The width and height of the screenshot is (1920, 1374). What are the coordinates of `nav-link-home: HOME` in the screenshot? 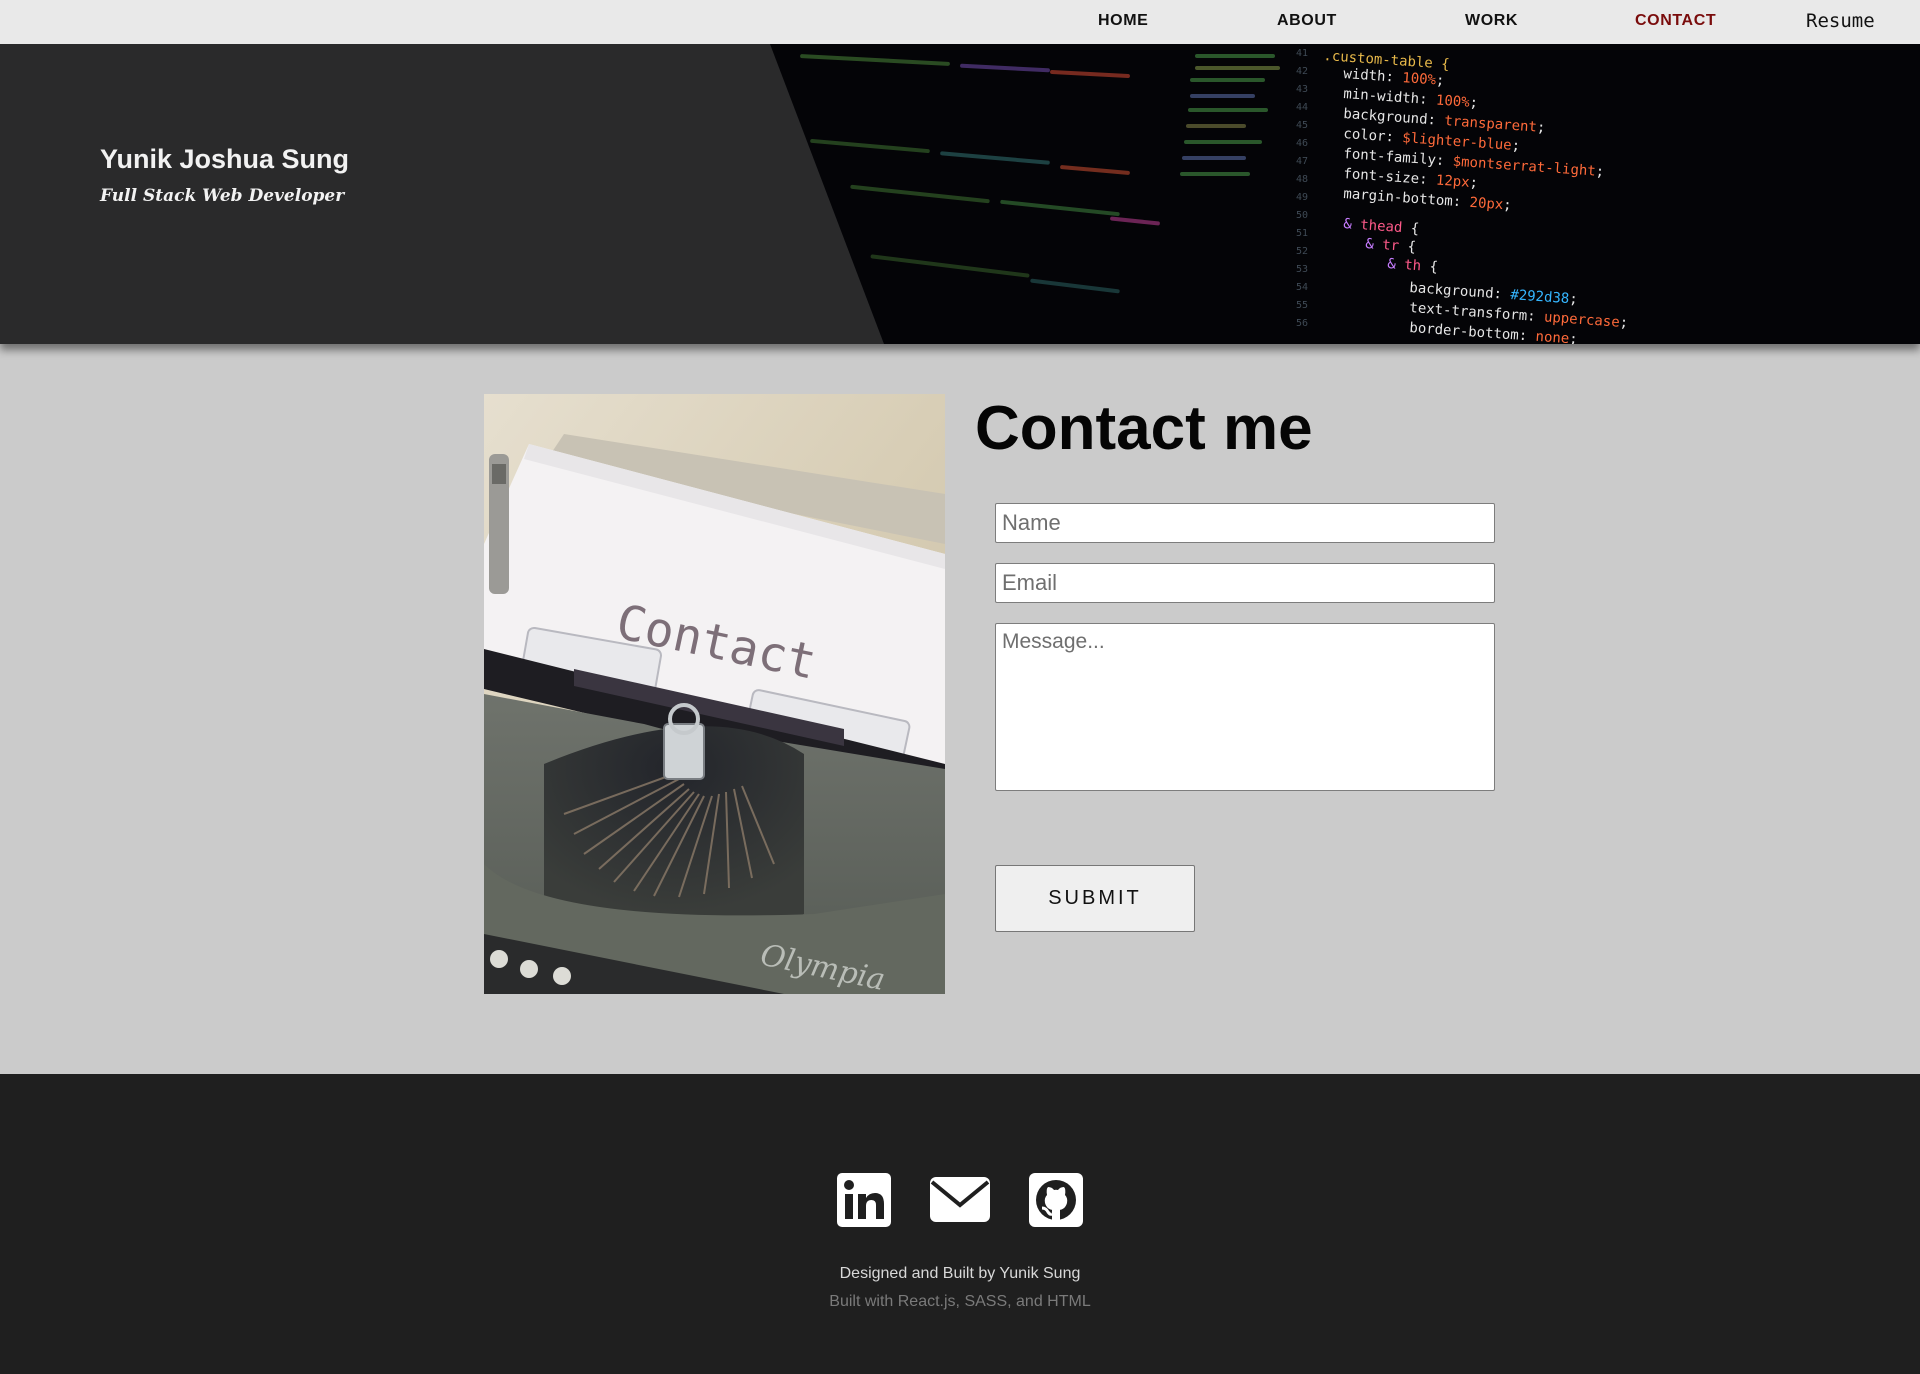 It's located at (1123, 21).